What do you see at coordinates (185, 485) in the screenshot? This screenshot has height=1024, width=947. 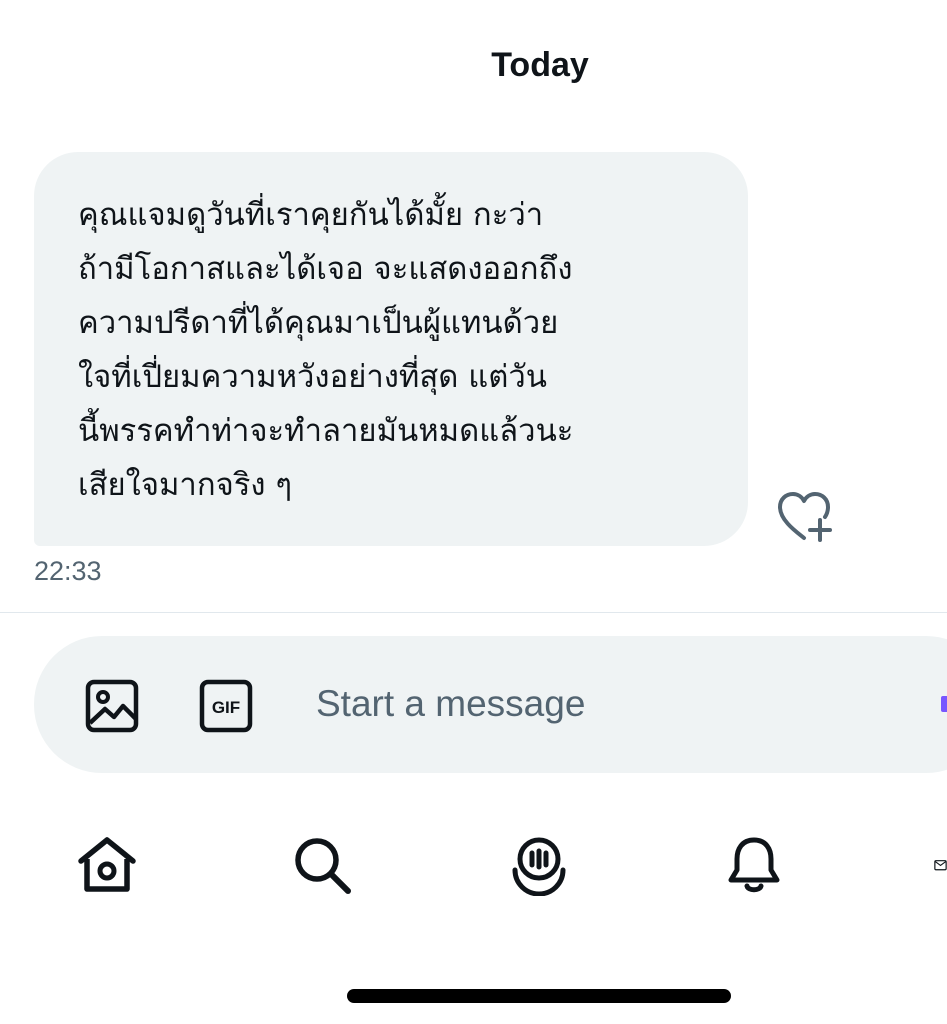 I see `message-line: เสียใจมากจริง ๆ` at bounding box center [185, 485].